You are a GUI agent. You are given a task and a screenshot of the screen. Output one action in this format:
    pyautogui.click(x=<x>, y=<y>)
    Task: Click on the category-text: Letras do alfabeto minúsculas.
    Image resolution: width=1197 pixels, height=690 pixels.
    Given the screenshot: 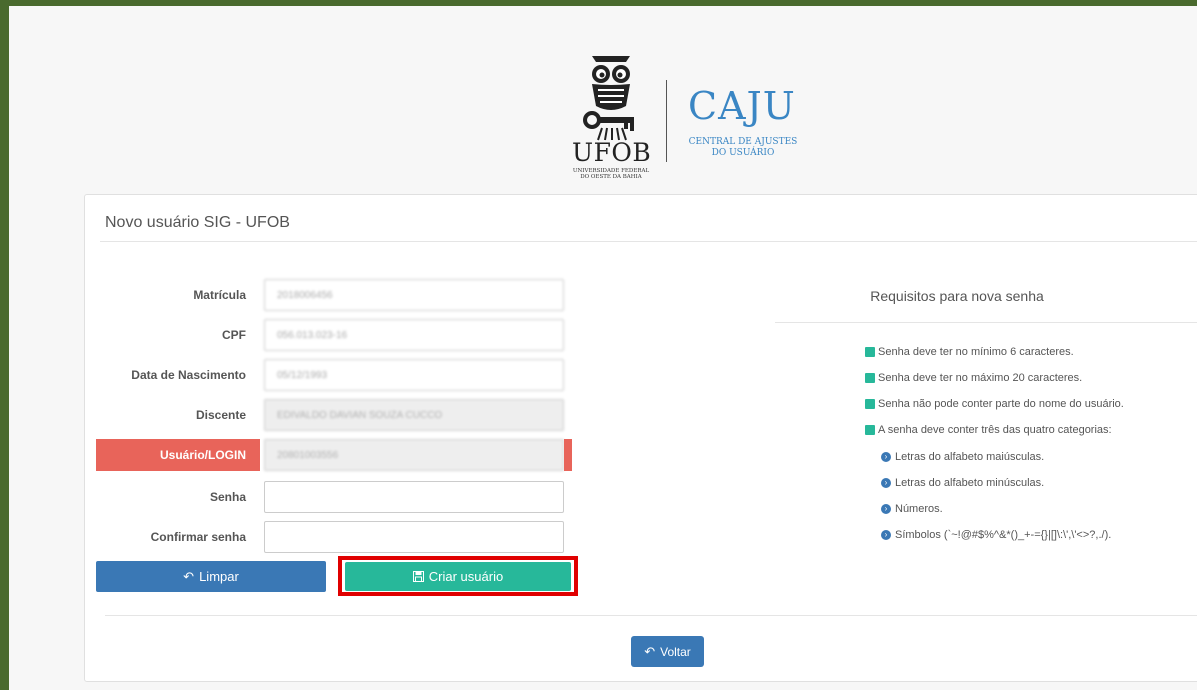 What is the action you would take?
    pyautogui.click(x=970, y=483)
    